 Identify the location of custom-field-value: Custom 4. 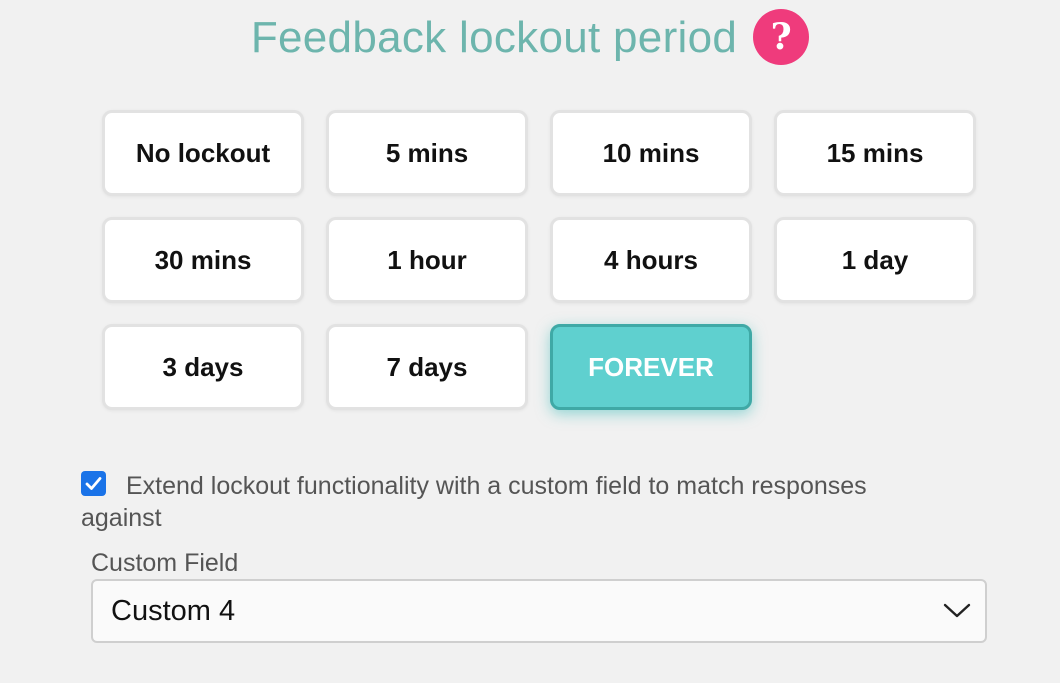
(173, 610).